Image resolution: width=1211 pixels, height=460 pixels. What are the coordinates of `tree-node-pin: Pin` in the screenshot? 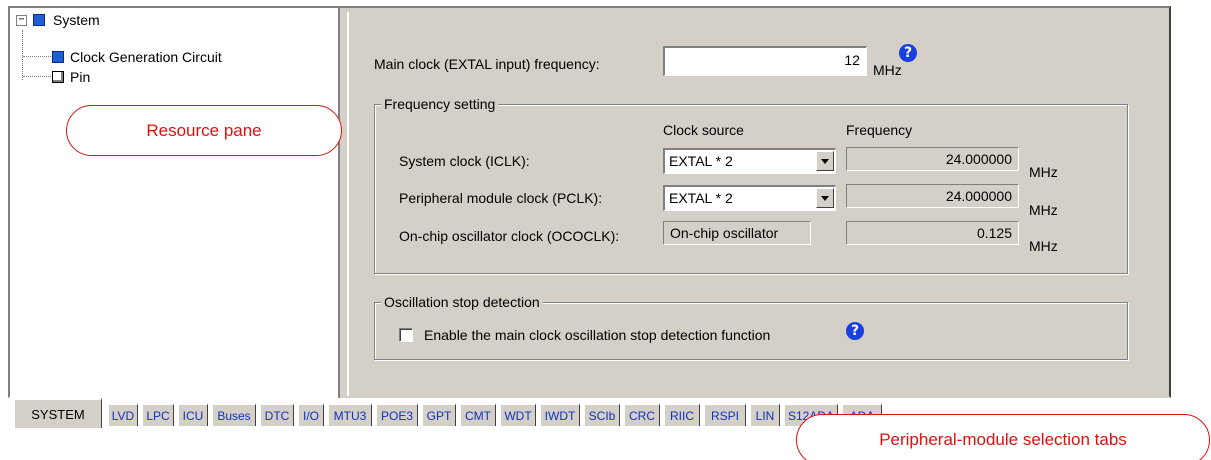 It's located at (71, 77).